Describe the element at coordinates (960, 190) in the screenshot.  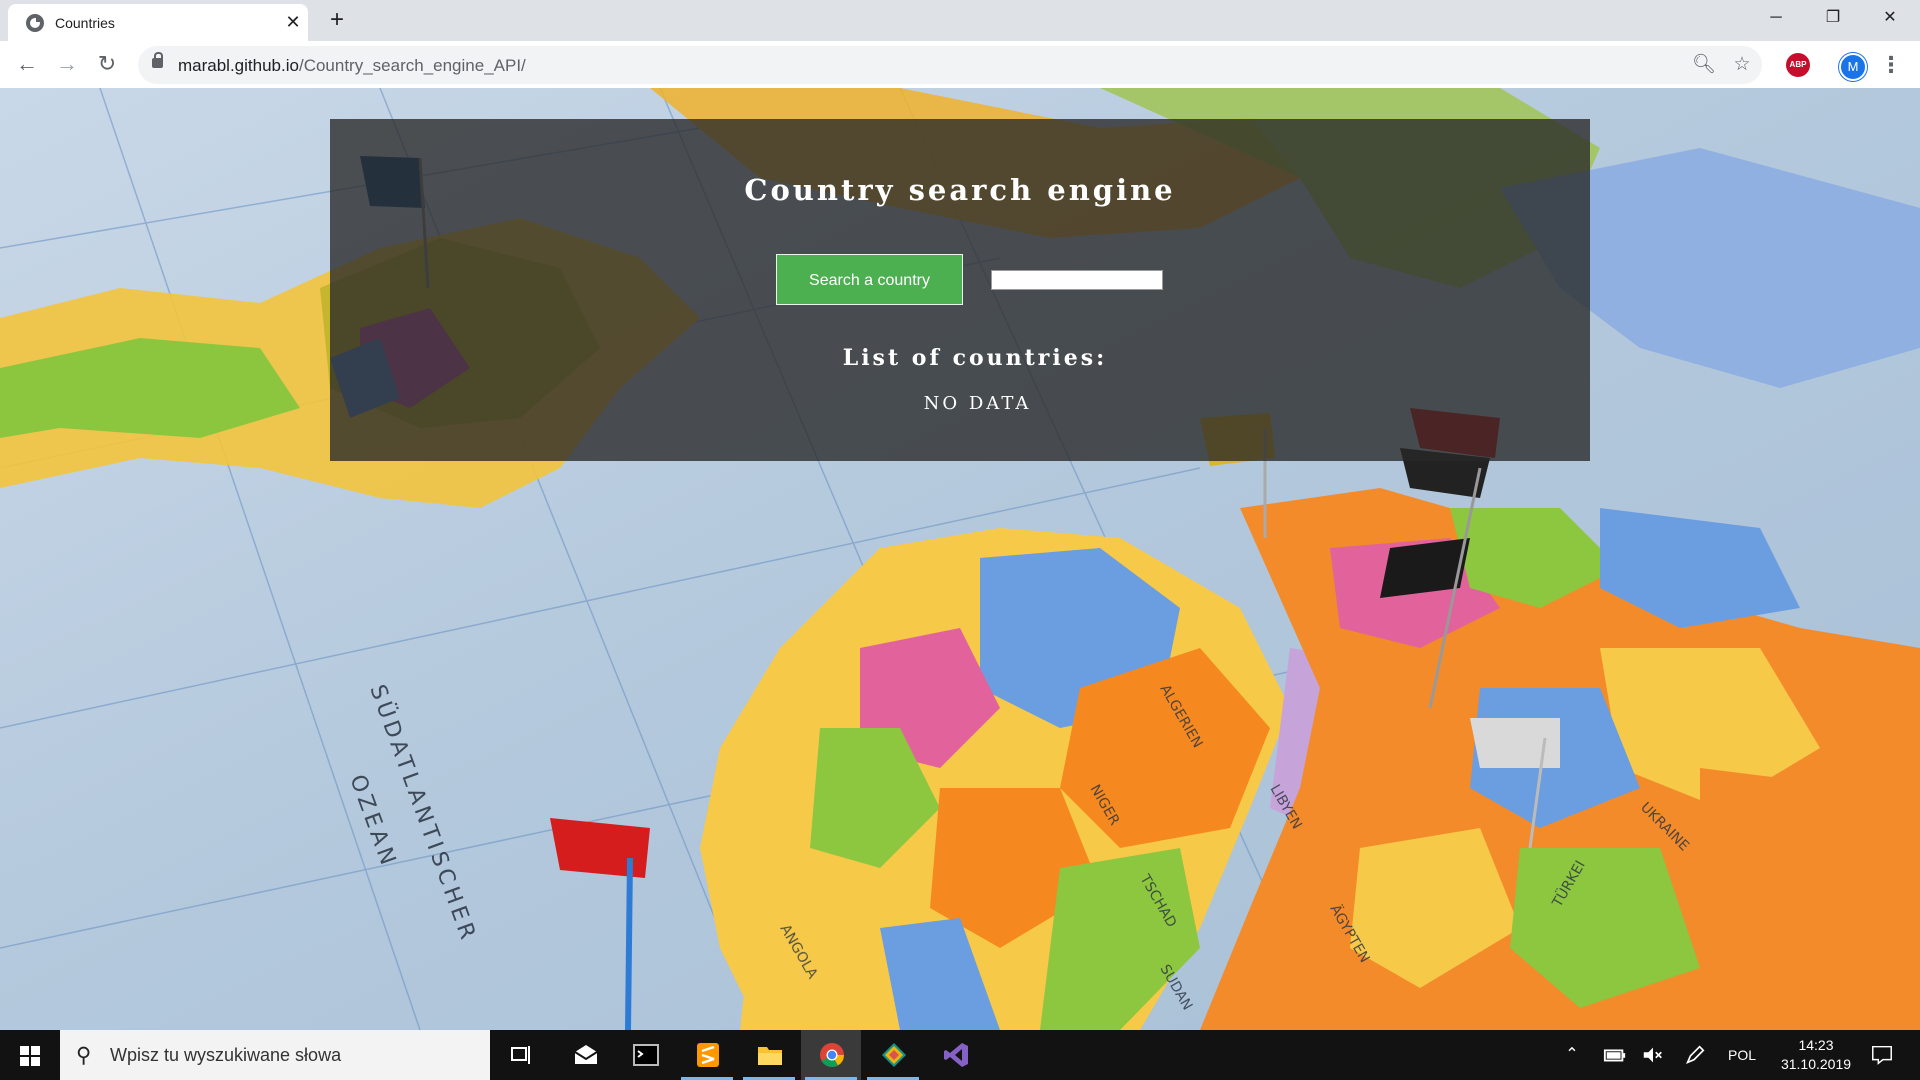
I see `page-title: Country search engine` at that location.